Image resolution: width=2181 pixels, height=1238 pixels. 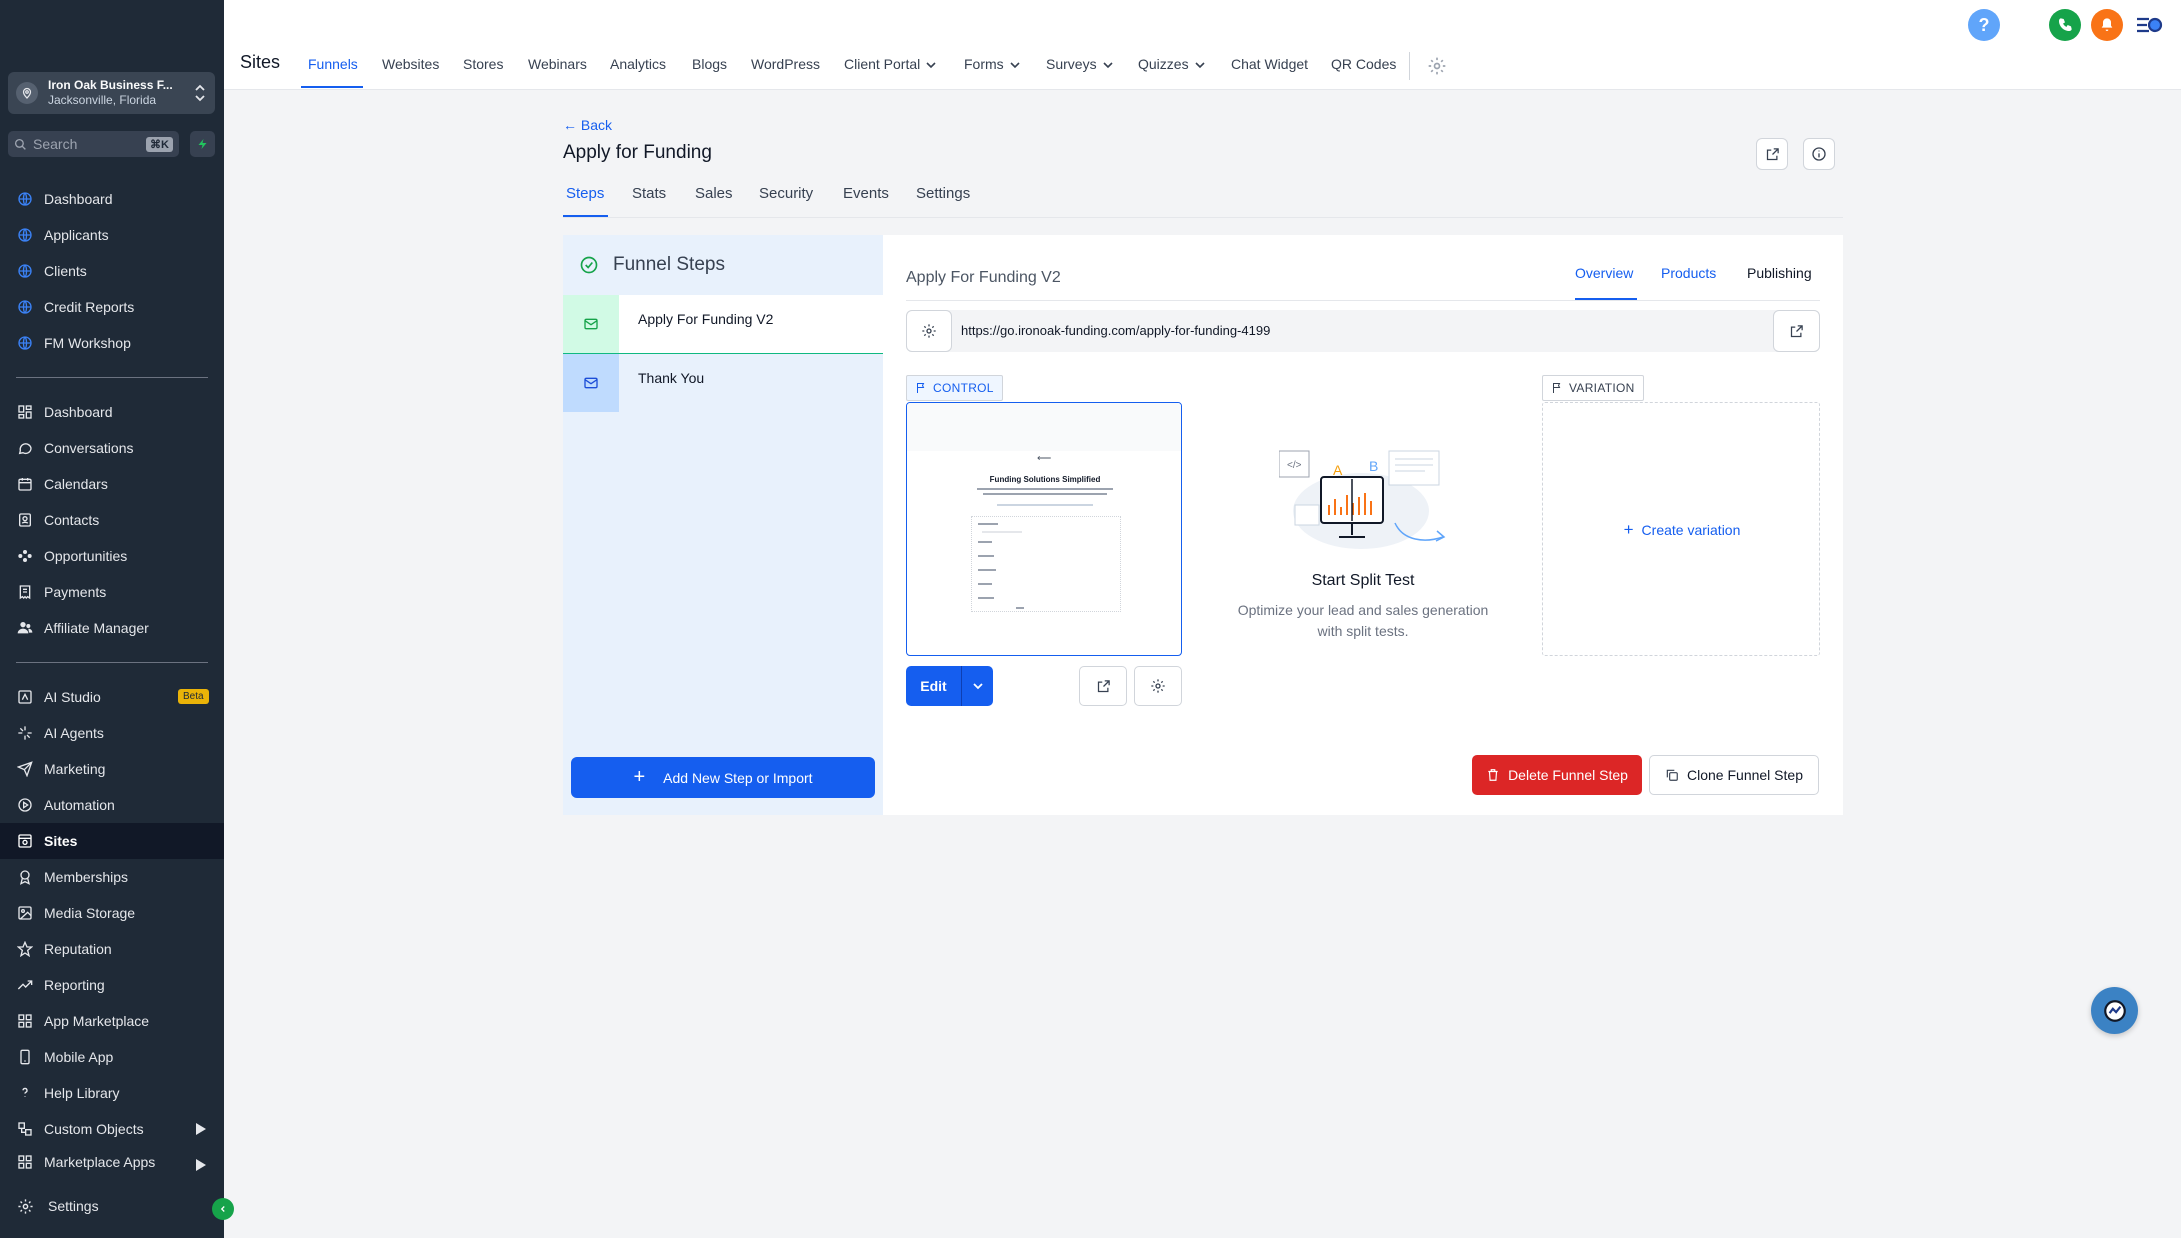 I want to click on back-link: ← Back, so click(x=587, y=125).